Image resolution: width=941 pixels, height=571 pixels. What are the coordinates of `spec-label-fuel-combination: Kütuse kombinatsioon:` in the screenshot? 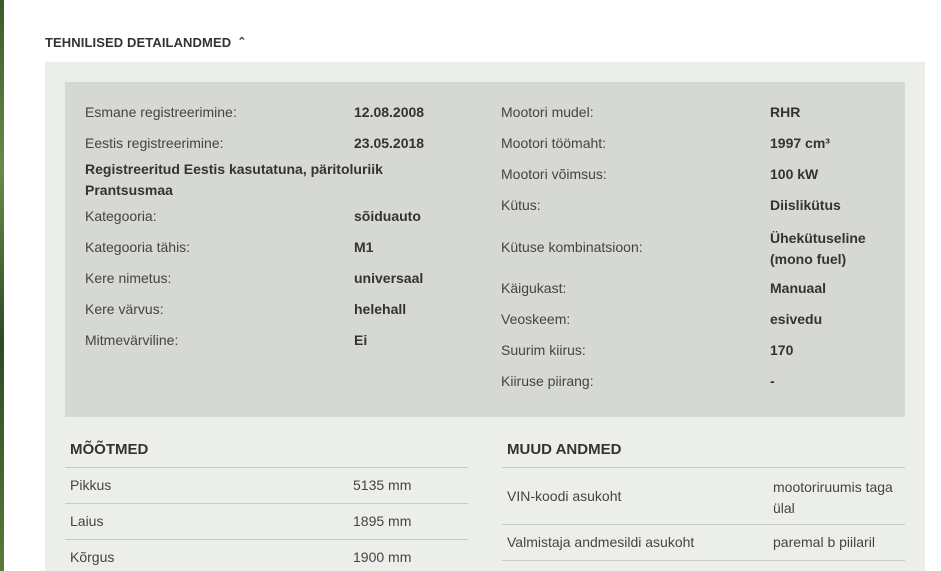 It's located at (572, 247).